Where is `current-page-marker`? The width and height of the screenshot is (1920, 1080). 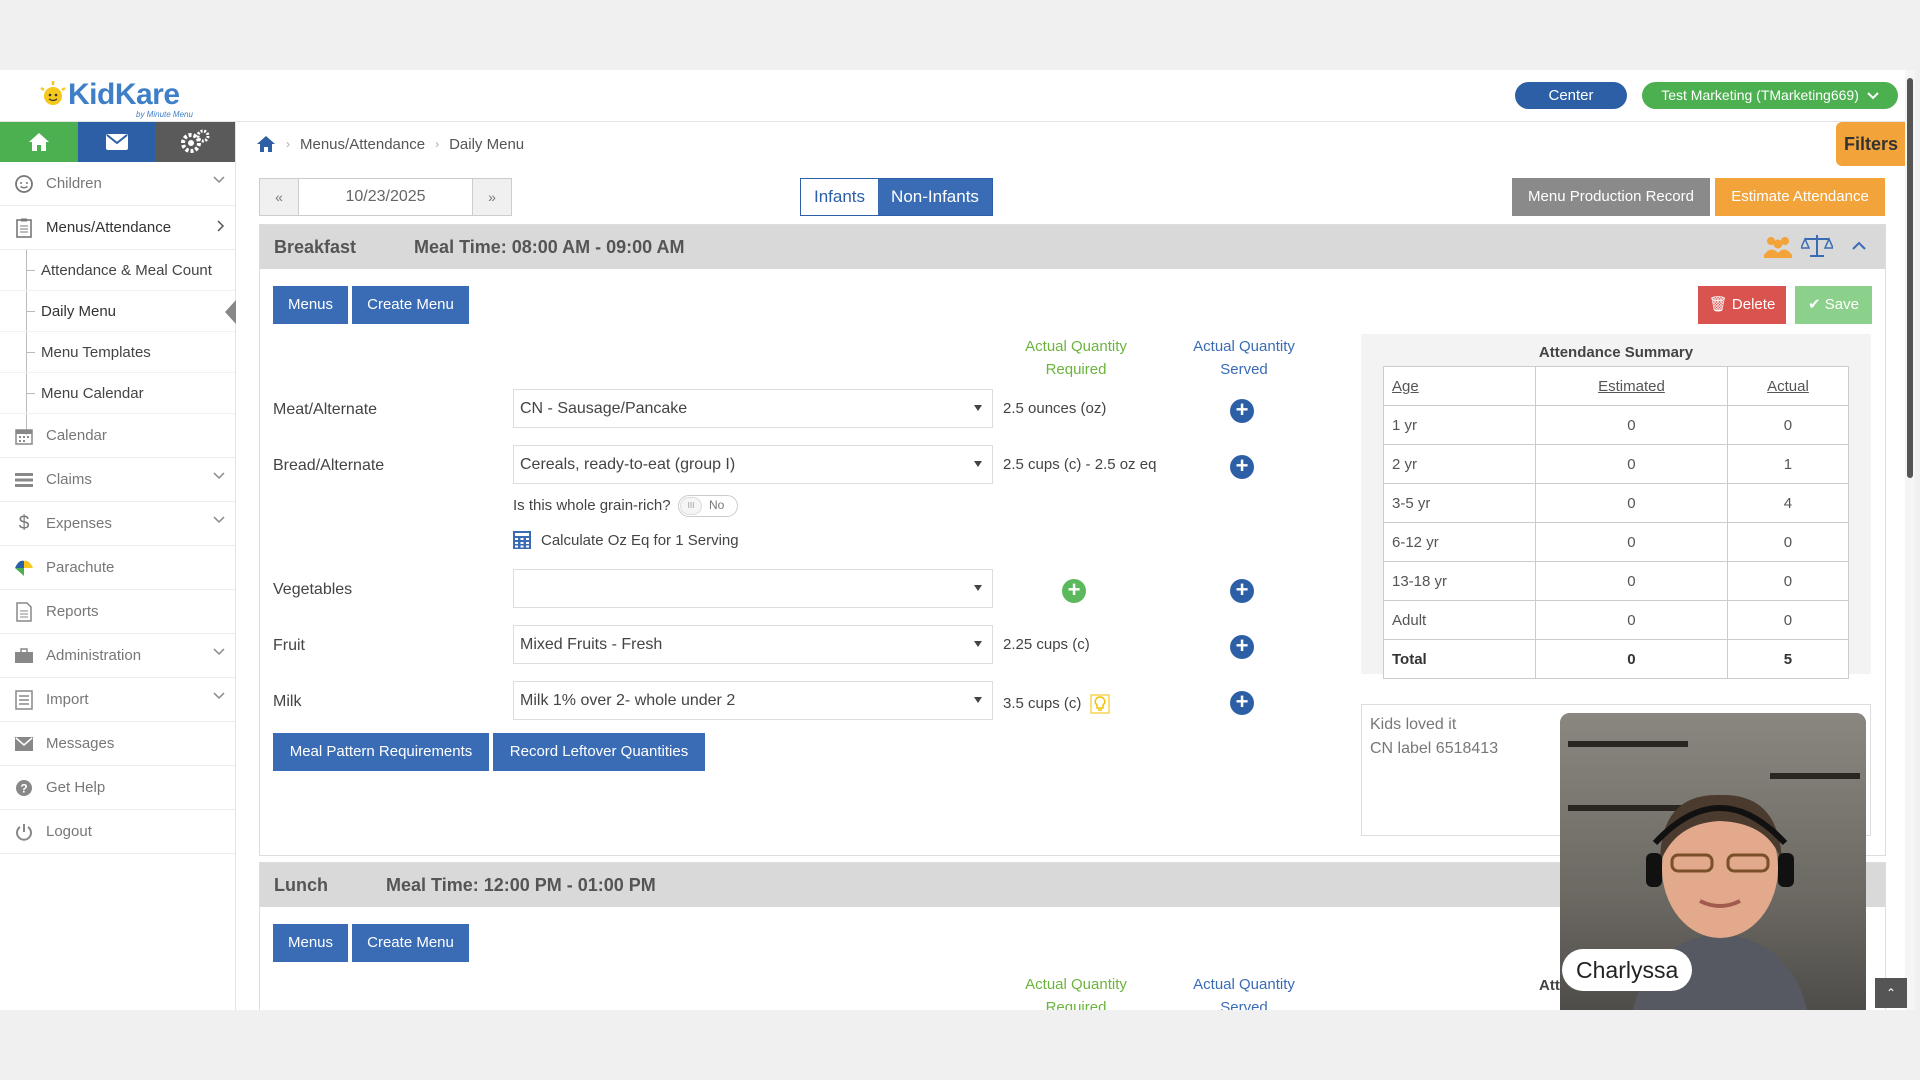 current-page-marker is located at coordinates (230, 312).